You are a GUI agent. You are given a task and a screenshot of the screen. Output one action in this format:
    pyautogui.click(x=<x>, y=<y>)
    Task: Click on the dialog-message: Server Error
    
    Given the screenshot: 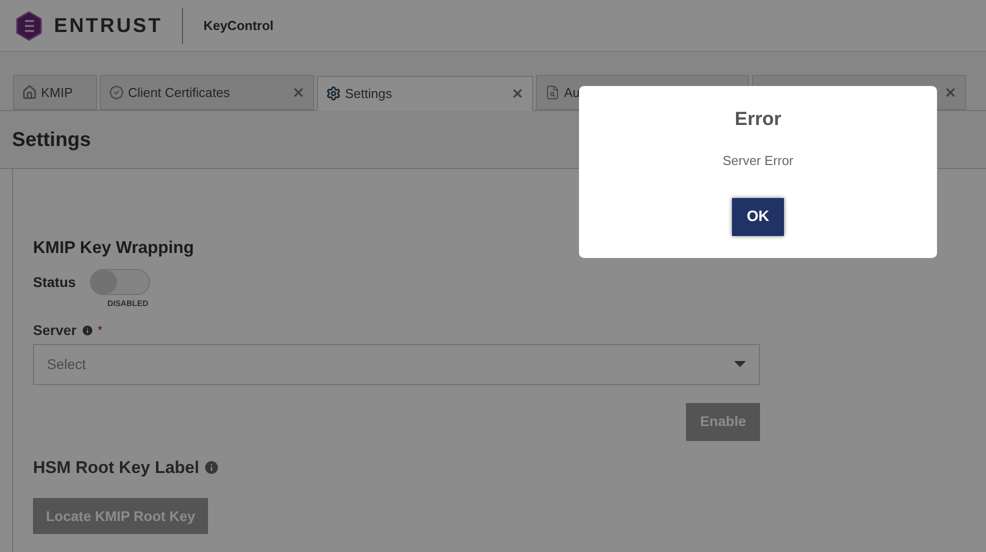 What is the action you would take?
    pyautogui.click(x=758, y=161)
    